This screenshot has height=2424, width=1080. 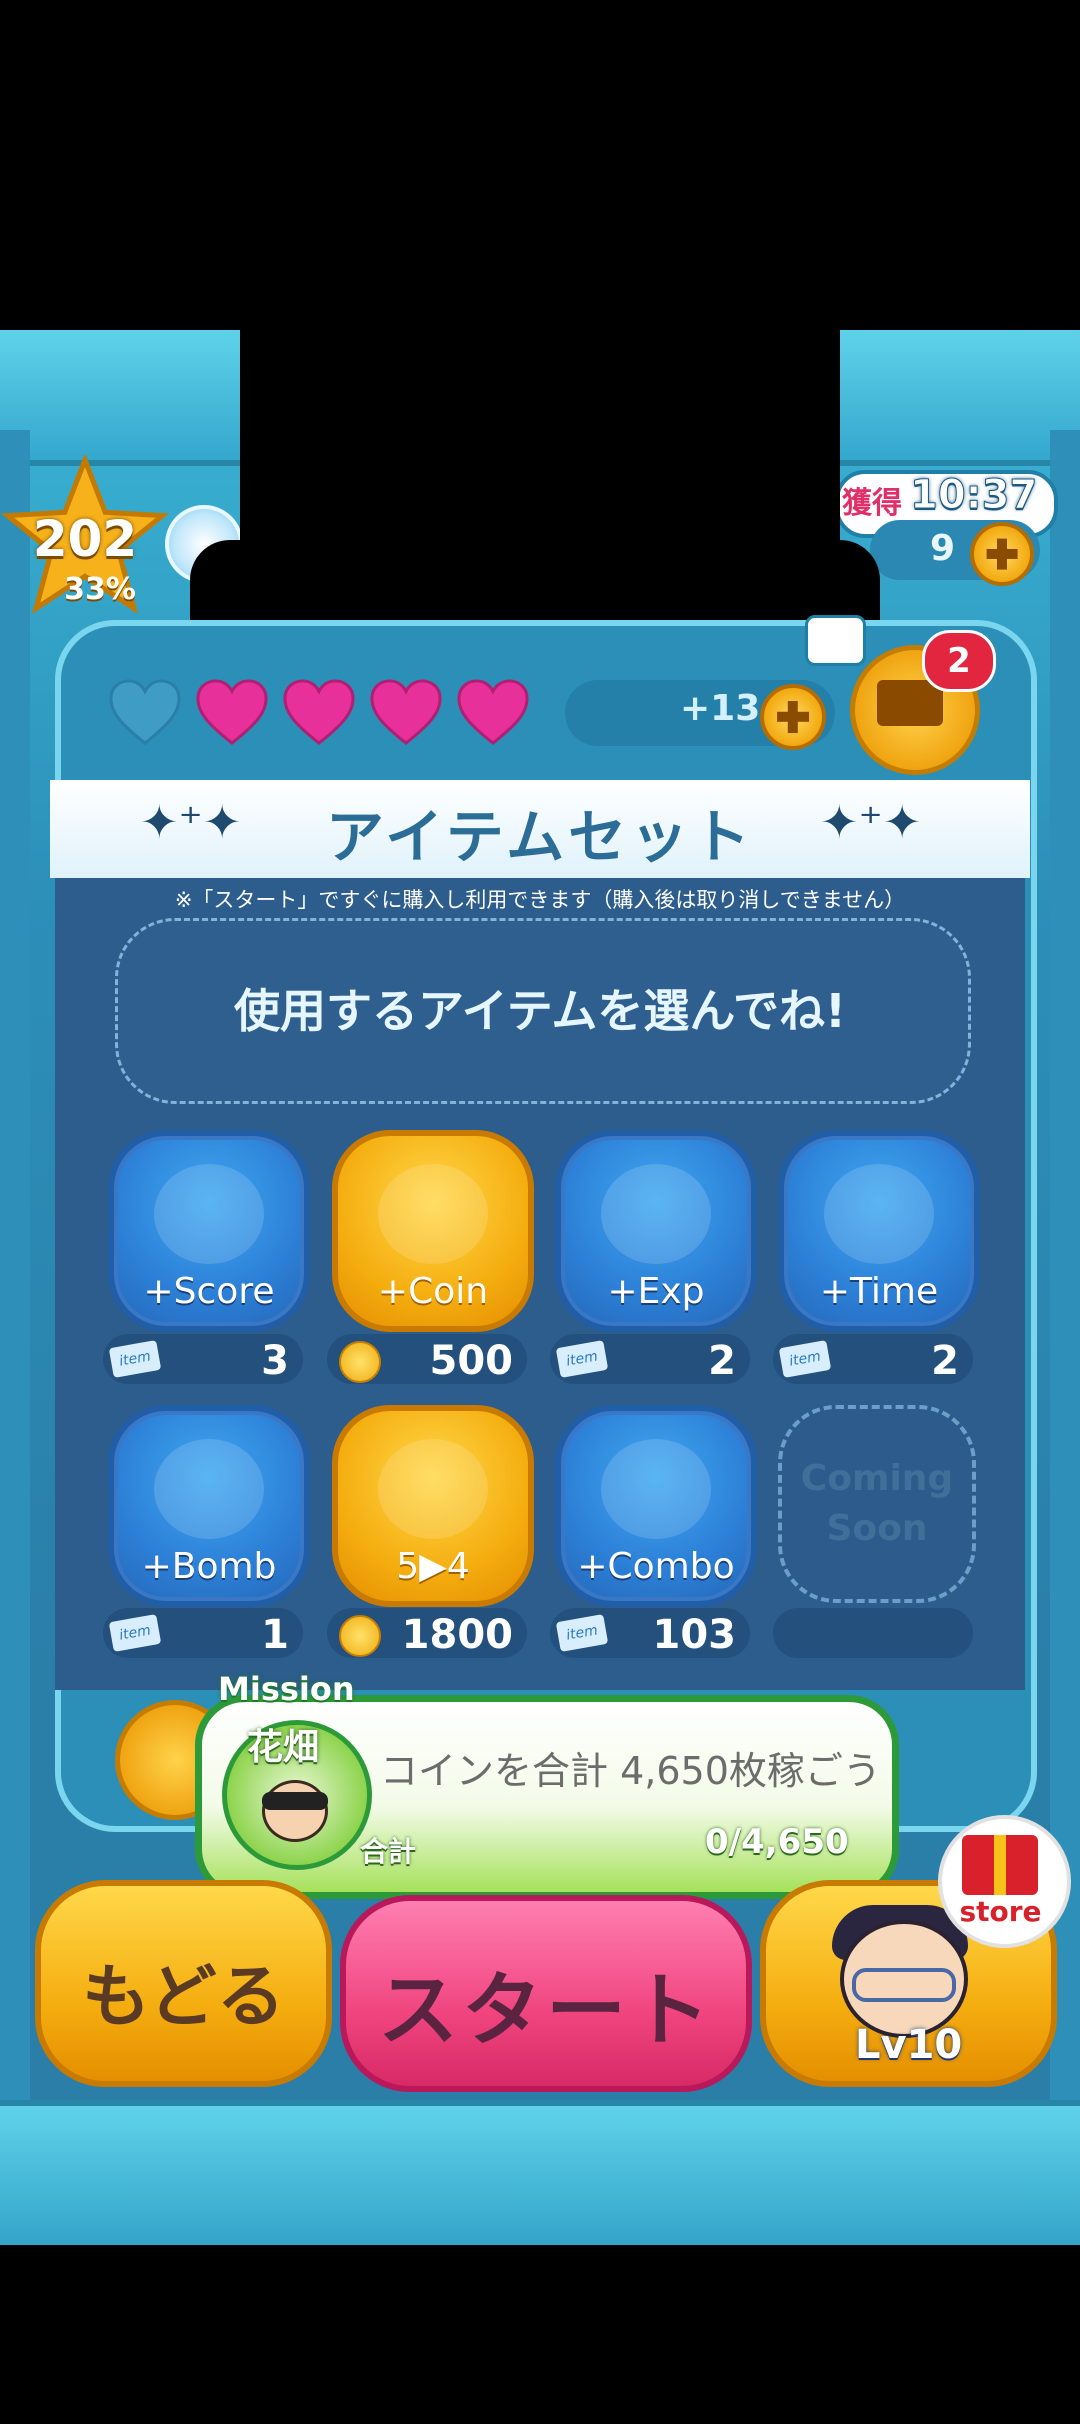 What do you see at coordinates (275, 1361) in the screenshot?
I see `item-count: 3` at bounding box center [275, 1361].